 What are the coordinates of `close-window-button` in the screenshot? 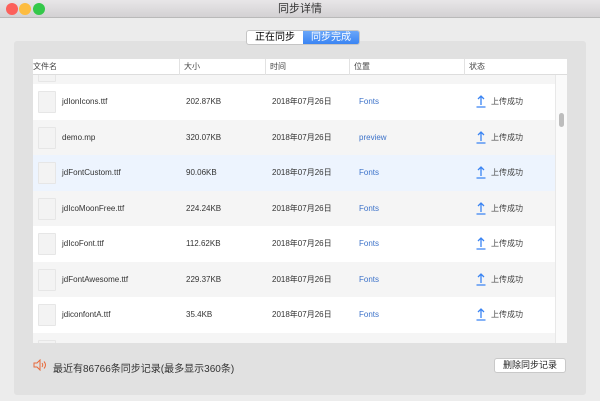 It's located at (12, 9).